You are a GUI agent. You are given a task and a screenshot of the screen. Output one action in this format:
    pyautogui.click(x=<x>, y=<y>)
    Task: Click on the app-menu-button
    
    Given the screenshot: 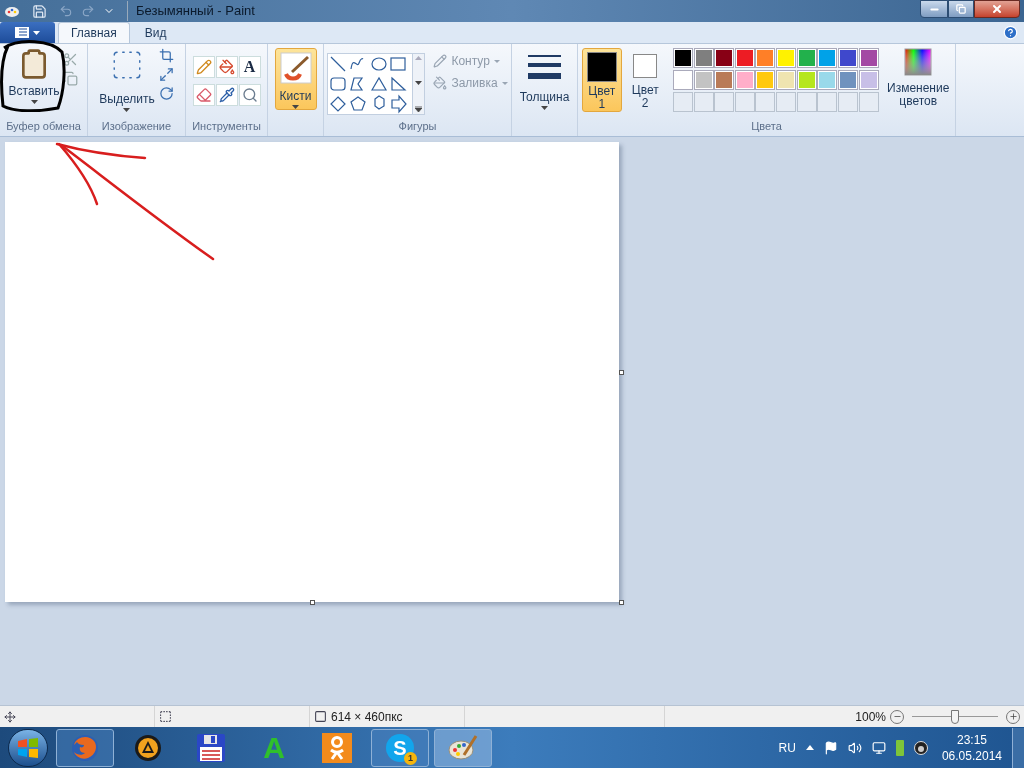 What is the action you would take?
    pyautogui.click(x=27, y=32)
    